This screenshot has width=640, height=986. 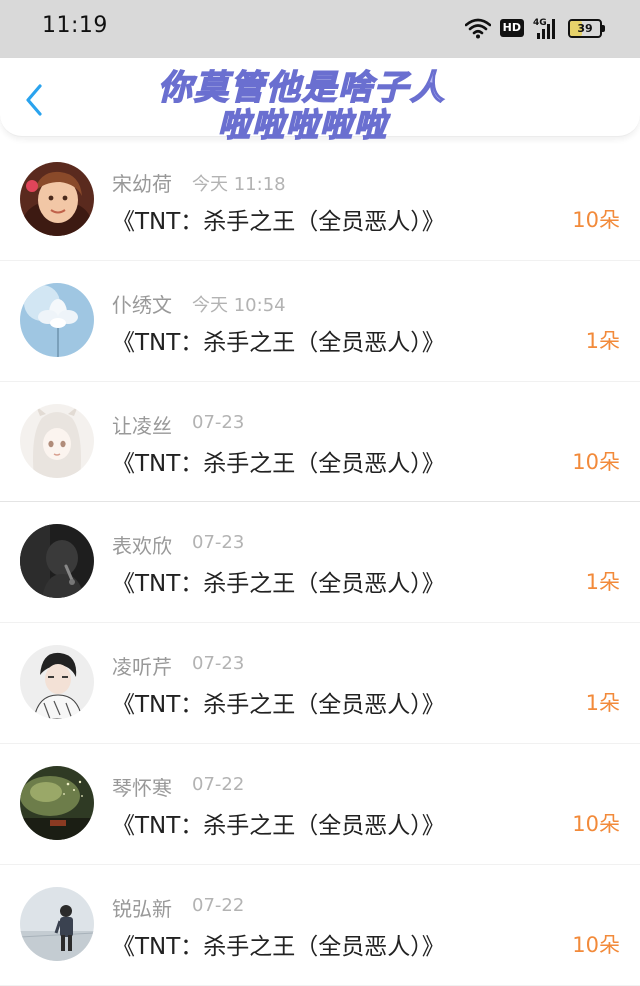 I want to click on sender-name: 仆绣文, so click(x=142, y=304).